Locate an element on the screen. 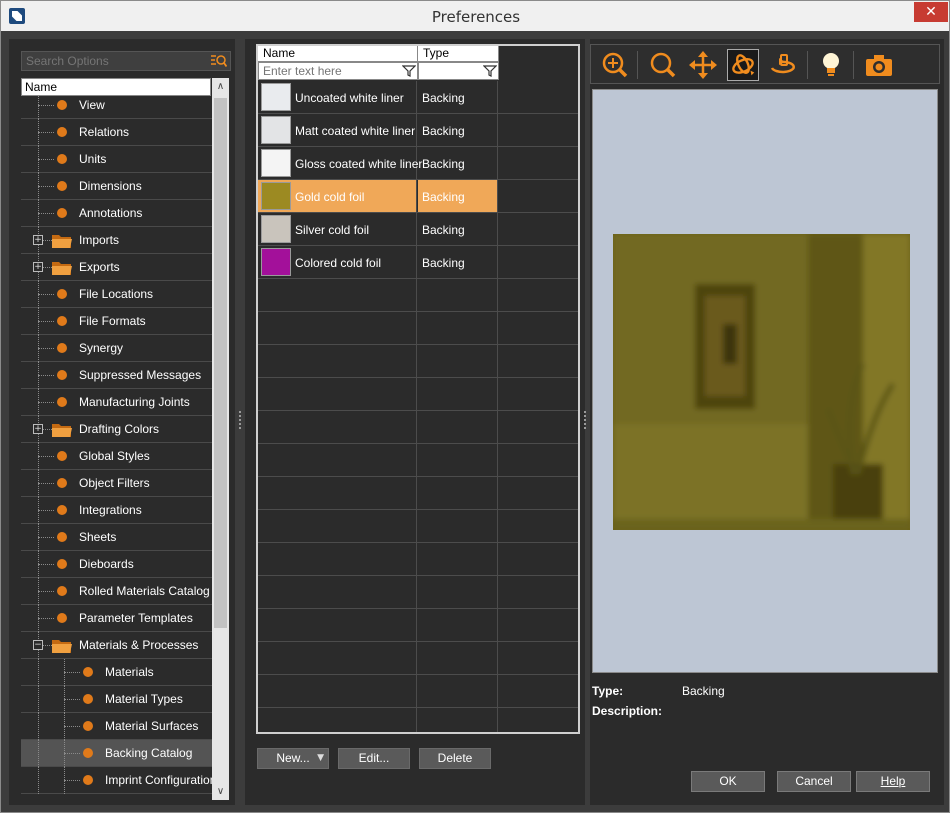 The height and width of the screenshot is (813, 950). empty-table-row is located at coordinates (418, 361).